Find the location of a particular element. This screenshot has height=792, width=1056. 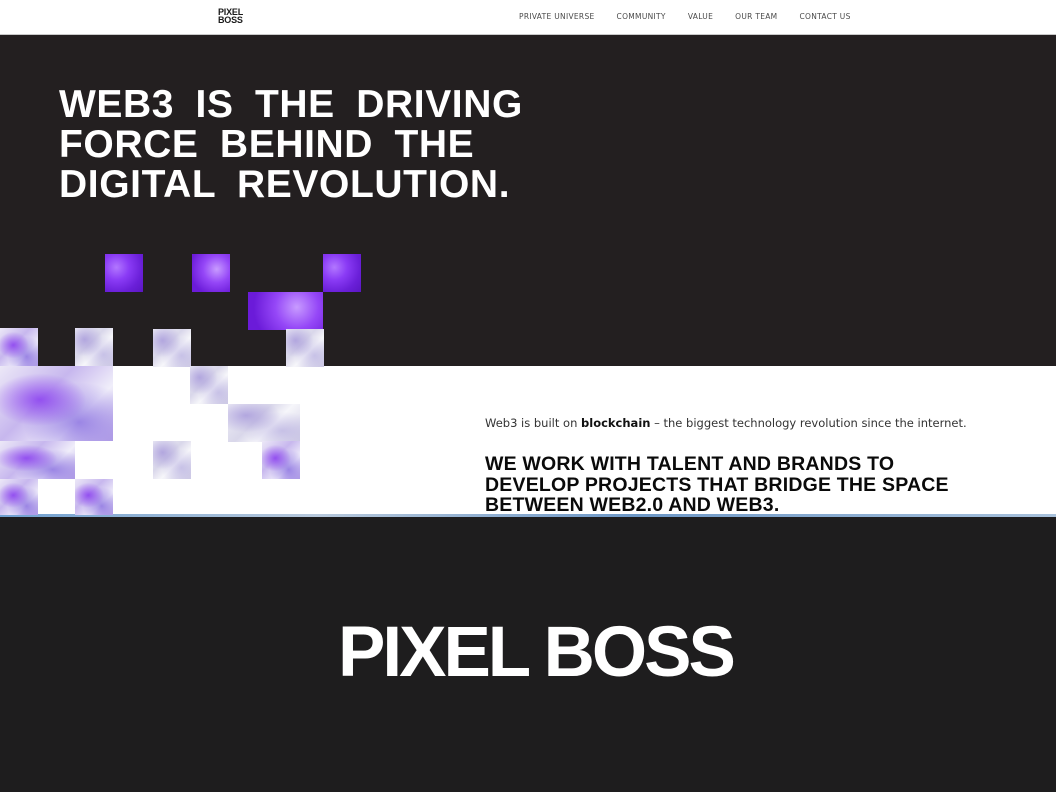

logo-line-2: BOSS is located at coordinates (230, 20).